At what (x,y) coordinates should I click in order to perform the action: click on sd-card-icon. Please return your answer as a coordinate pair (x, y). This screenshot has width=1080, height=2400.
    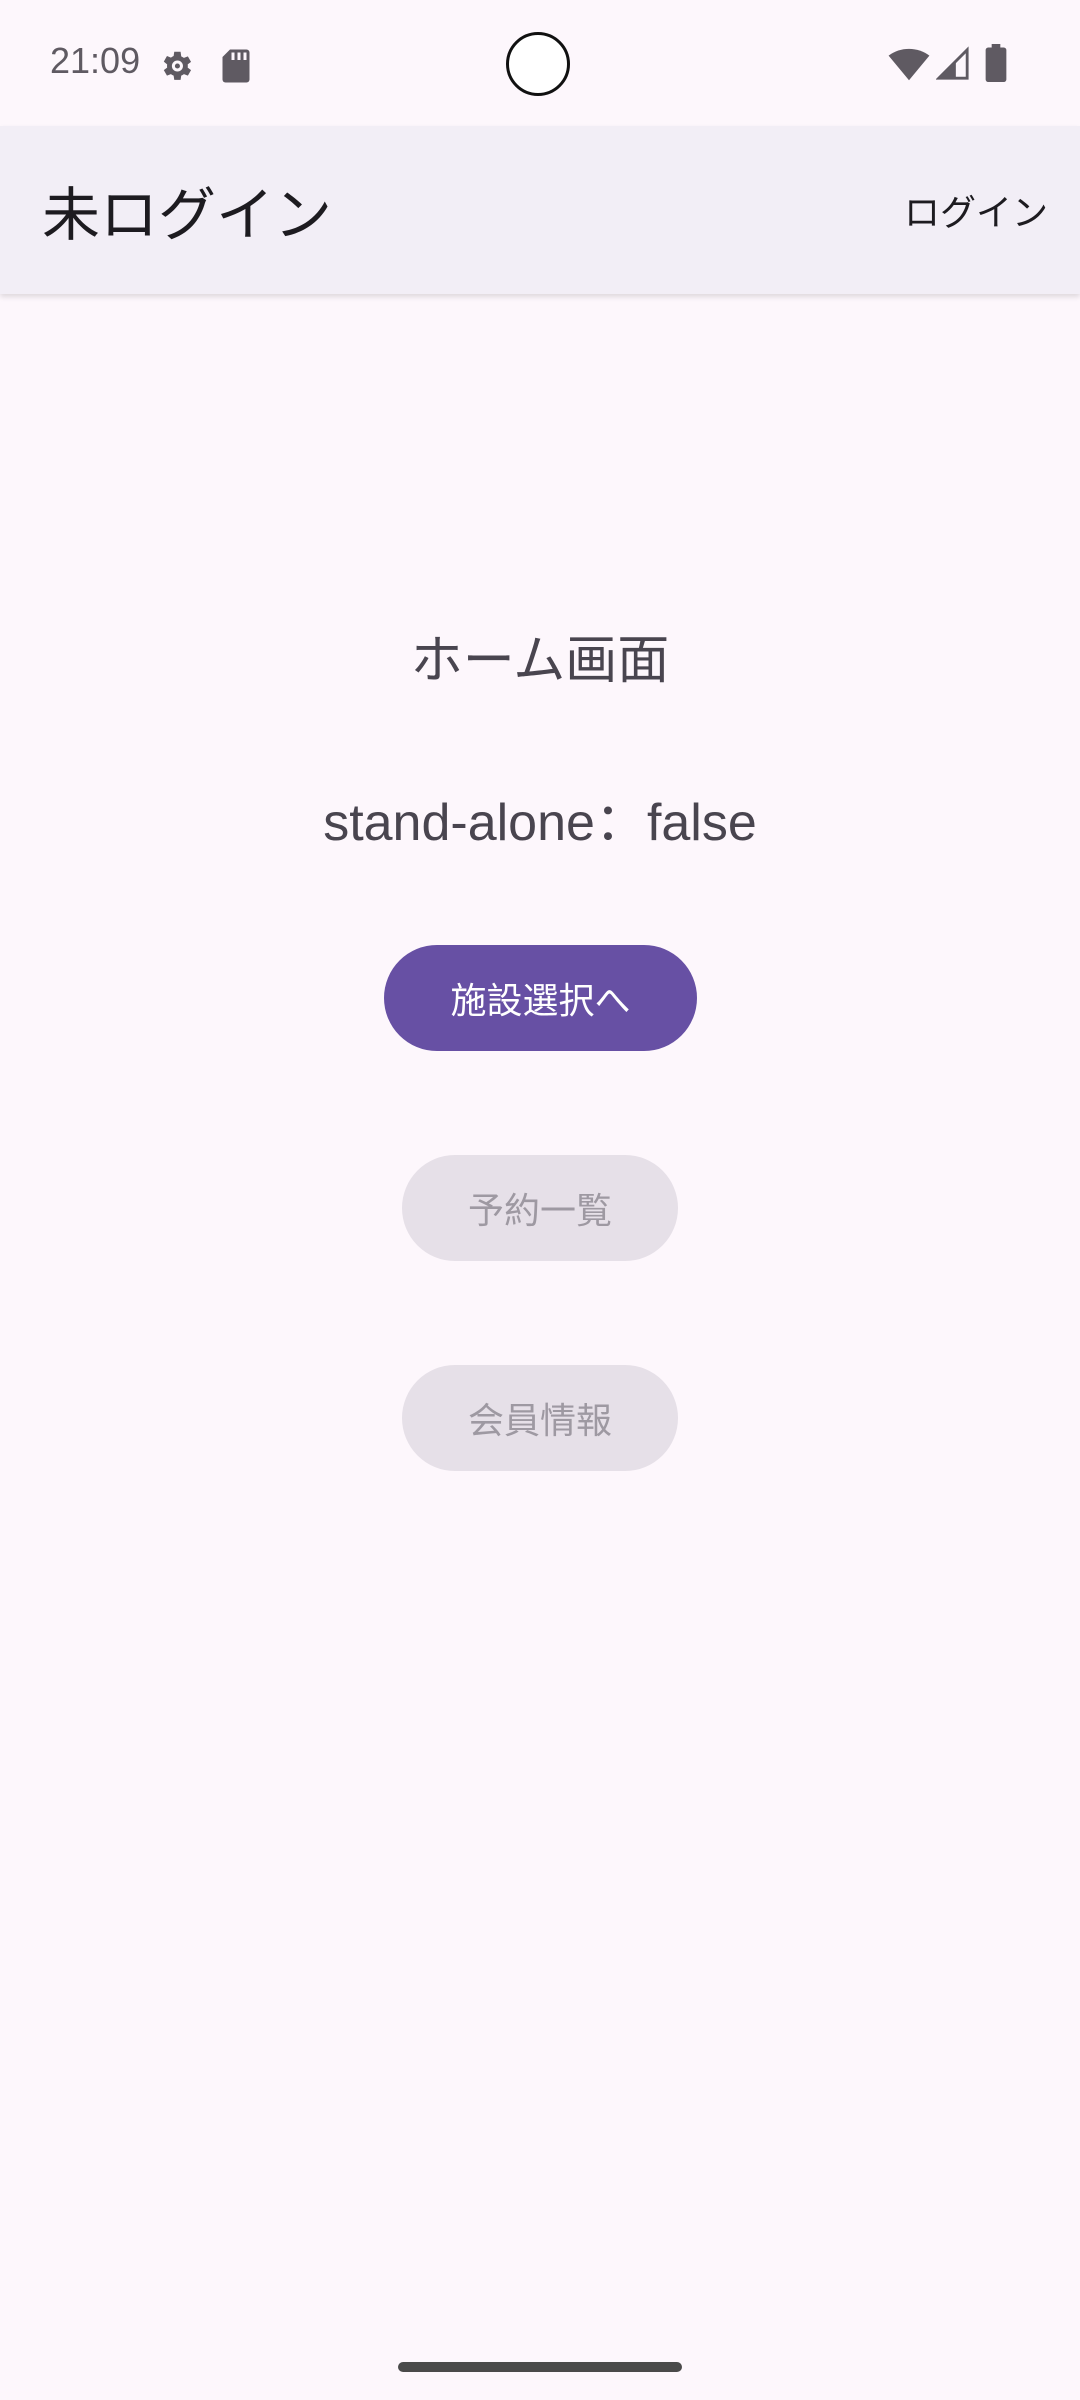
    Looking at the image, I should click on (236, 66).